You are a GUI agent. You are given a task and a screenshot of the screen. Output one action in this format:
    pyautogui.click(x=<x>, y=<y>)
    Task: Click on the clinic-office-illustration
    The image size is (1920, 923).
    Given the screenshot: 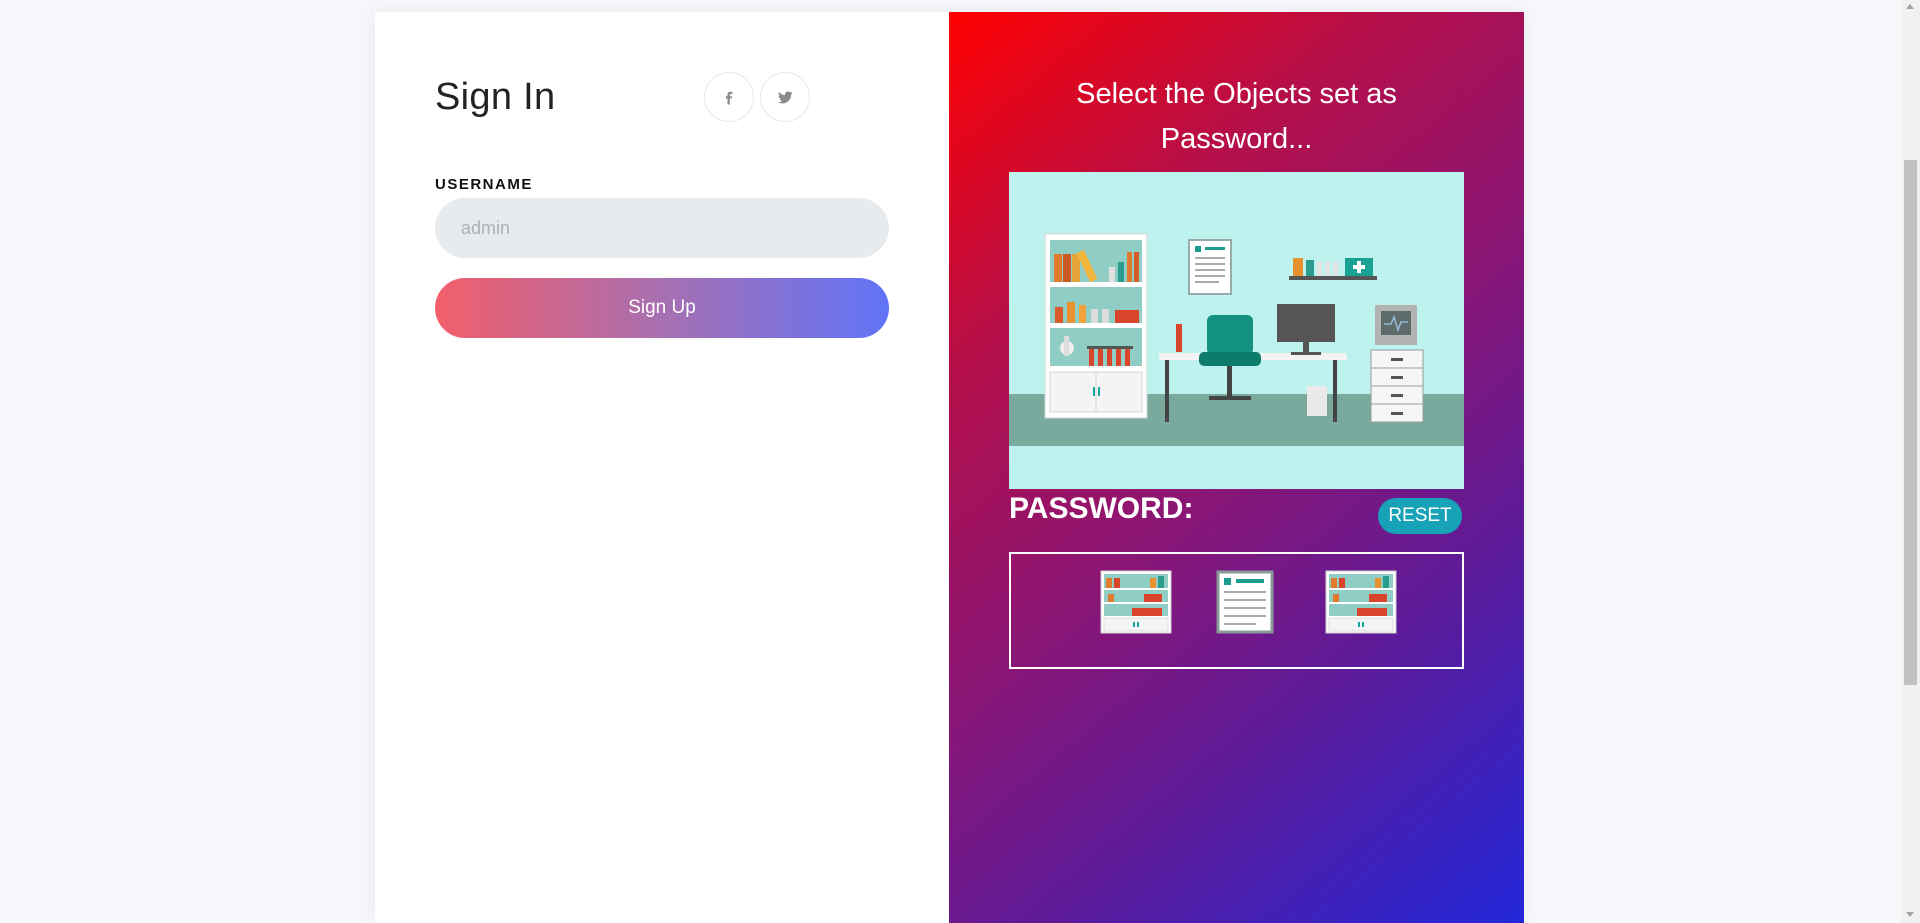 What is the action you would take?
    pyautogui.click(x=1236, y=330)
    